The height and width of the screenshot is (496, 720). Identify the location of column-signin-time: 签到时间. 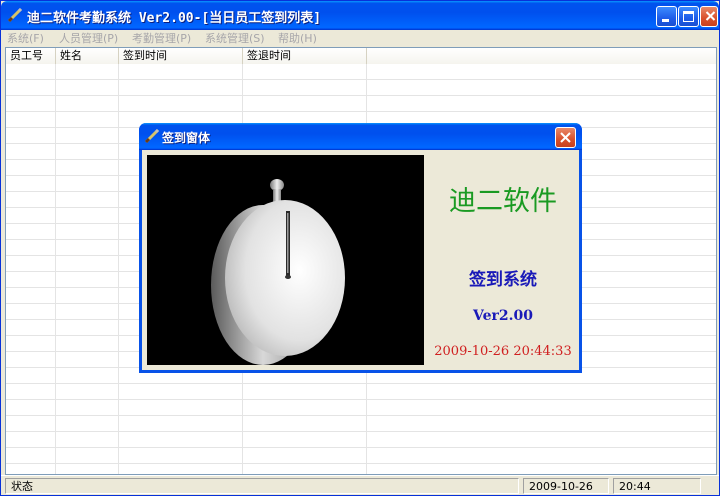
(181, 56).